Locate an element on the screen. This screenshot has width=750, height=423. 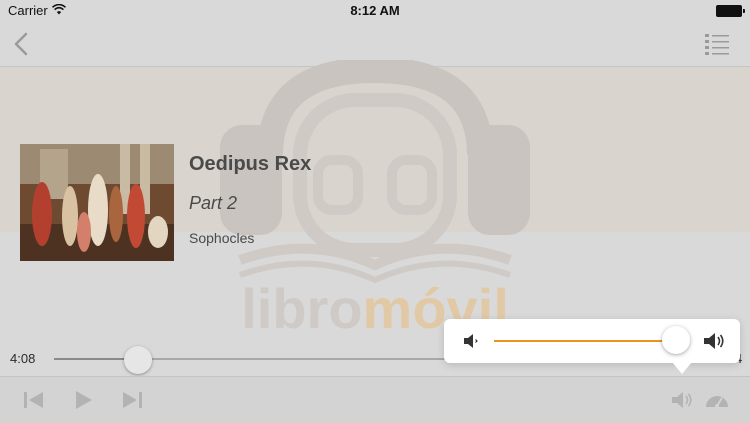
book-title: Oedipus Rex is located at coordinates (250, 164).